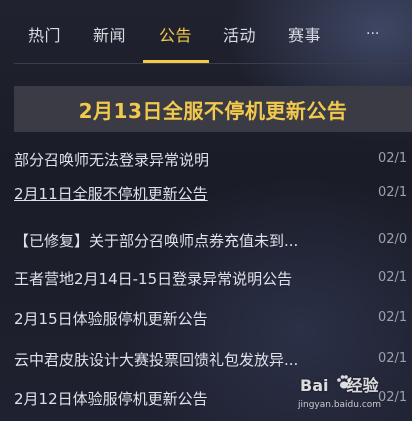 The width and height of the screenshot is (412, 421). Describe the element at coordinates (393, 239) in the screenshot. I see `news-date: 02/0` at that location.